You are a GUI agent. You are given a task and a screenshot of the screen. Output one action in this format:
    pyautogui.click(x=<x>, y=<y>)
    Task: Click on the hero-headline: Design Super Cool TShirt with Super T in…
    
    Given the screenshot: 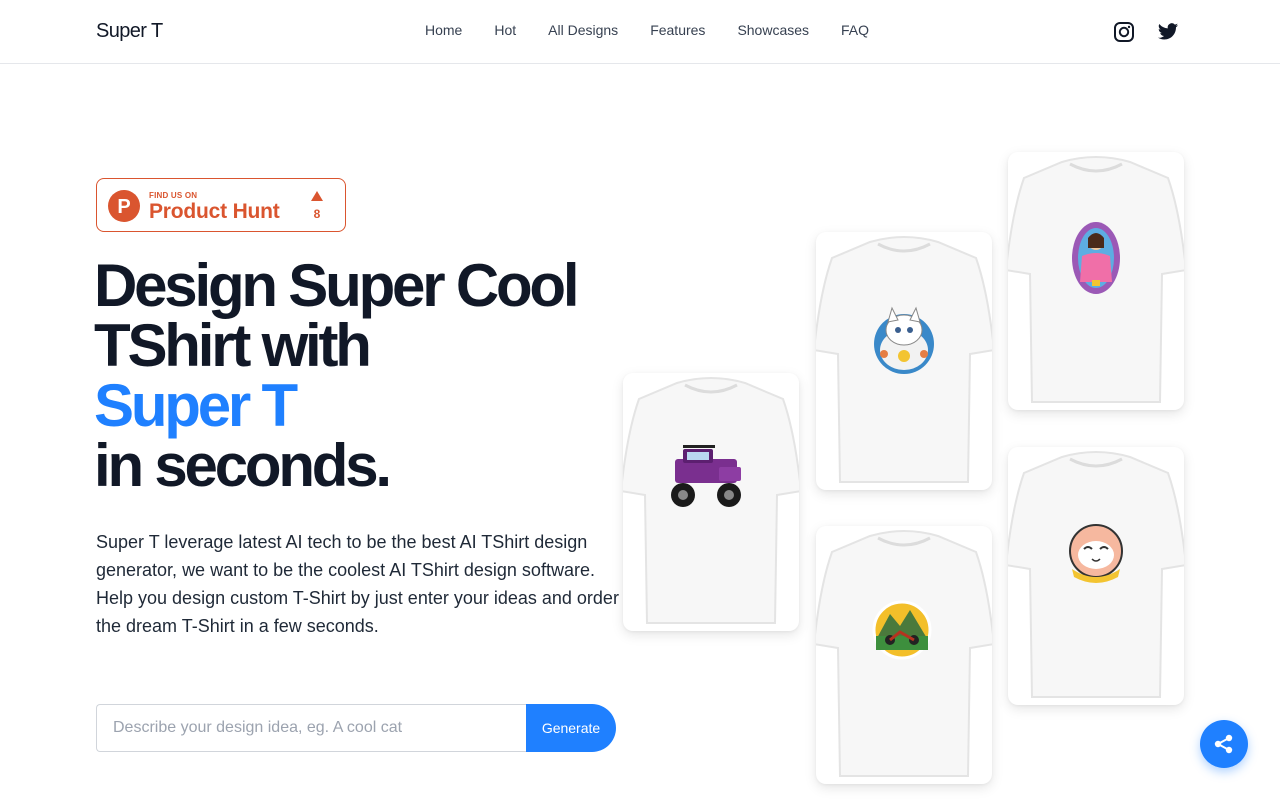 What is the action you would take?
    pyautogui.click(x=337, y=375)
    